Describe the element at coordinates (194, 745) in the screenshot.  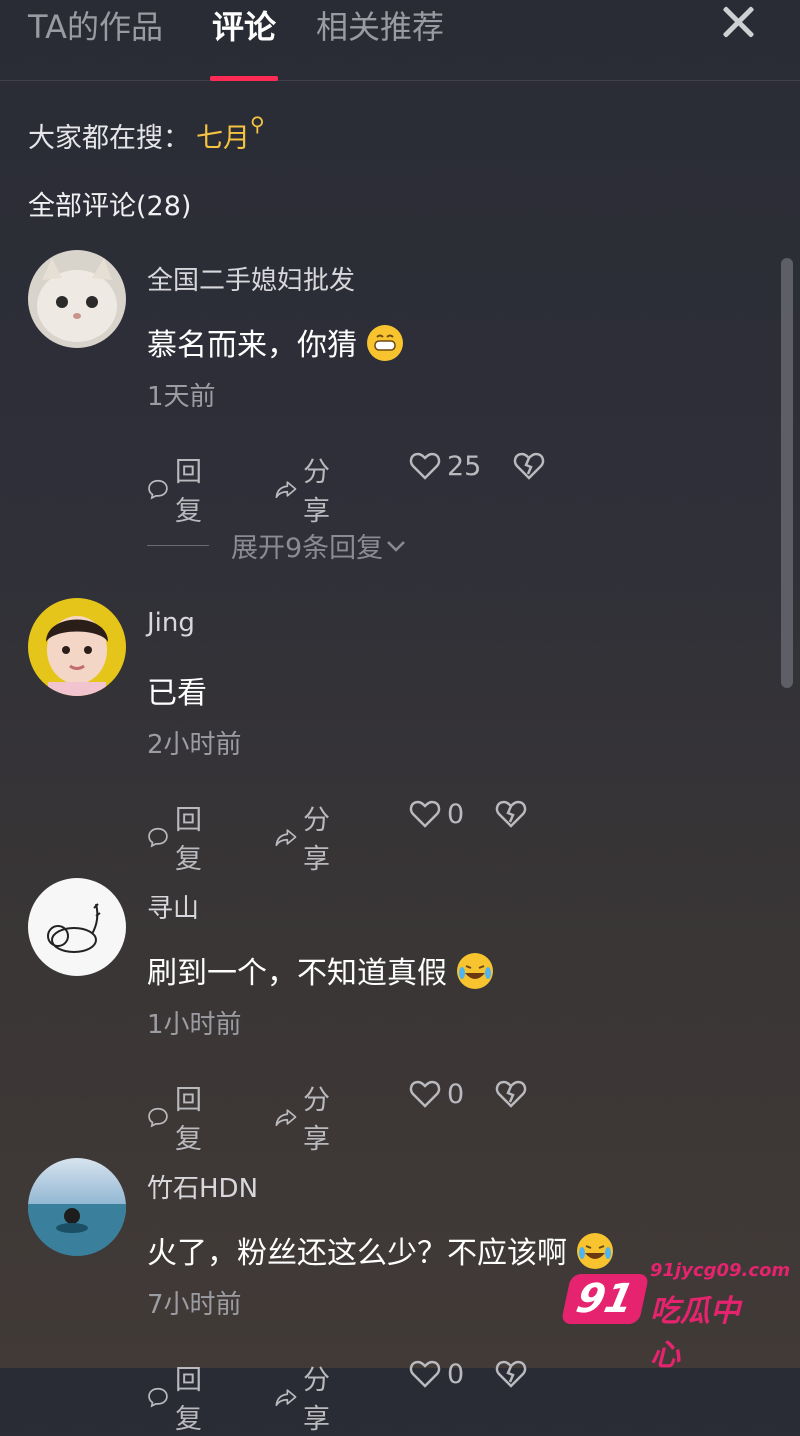
I see `comment-time: 2小时前` at that location.